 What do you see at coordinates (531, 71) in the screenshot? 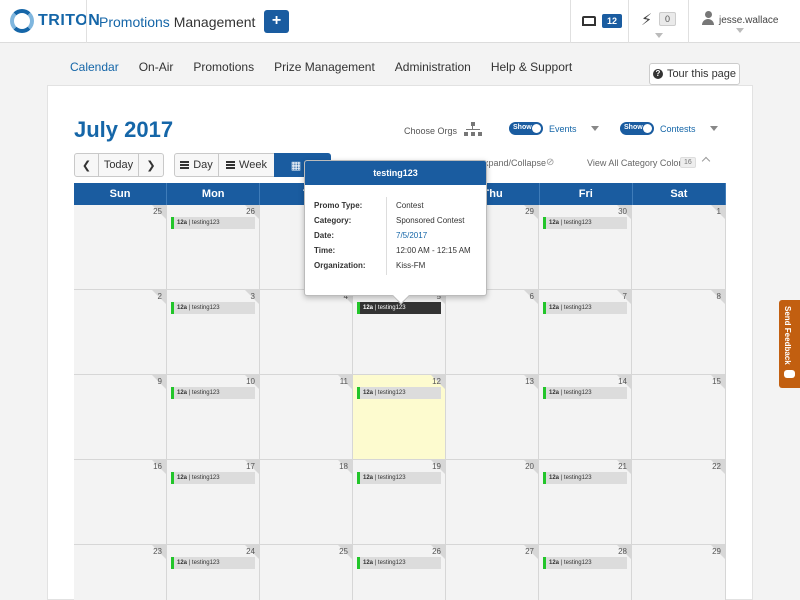
I see `nav-help-support: Help & Support` at bounding box center [531, 71].